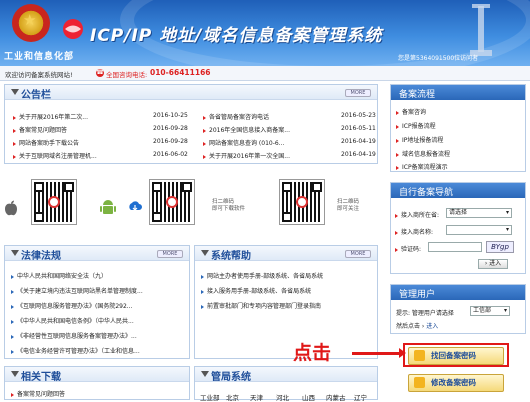 This screenshot has height=402, width=530. What do you see at coordinates (479, 213) in the screenshot?
I see `isp-province-select: 请选择` at bounding box center [479, 213].